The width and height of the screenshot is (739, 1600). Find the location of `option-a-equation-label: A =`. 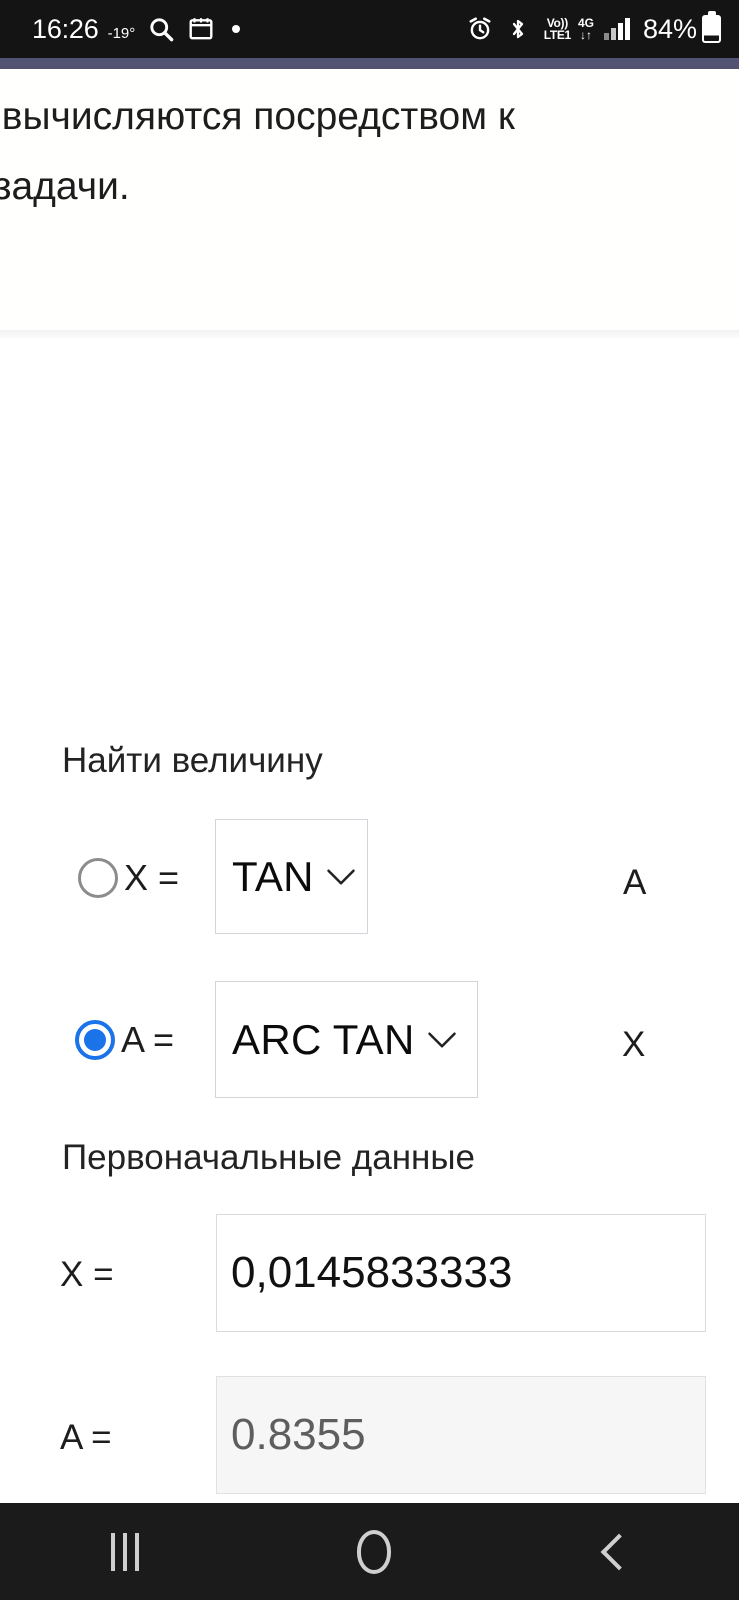

option-a-equation-label: A = is located at coordinates (148, 1039).